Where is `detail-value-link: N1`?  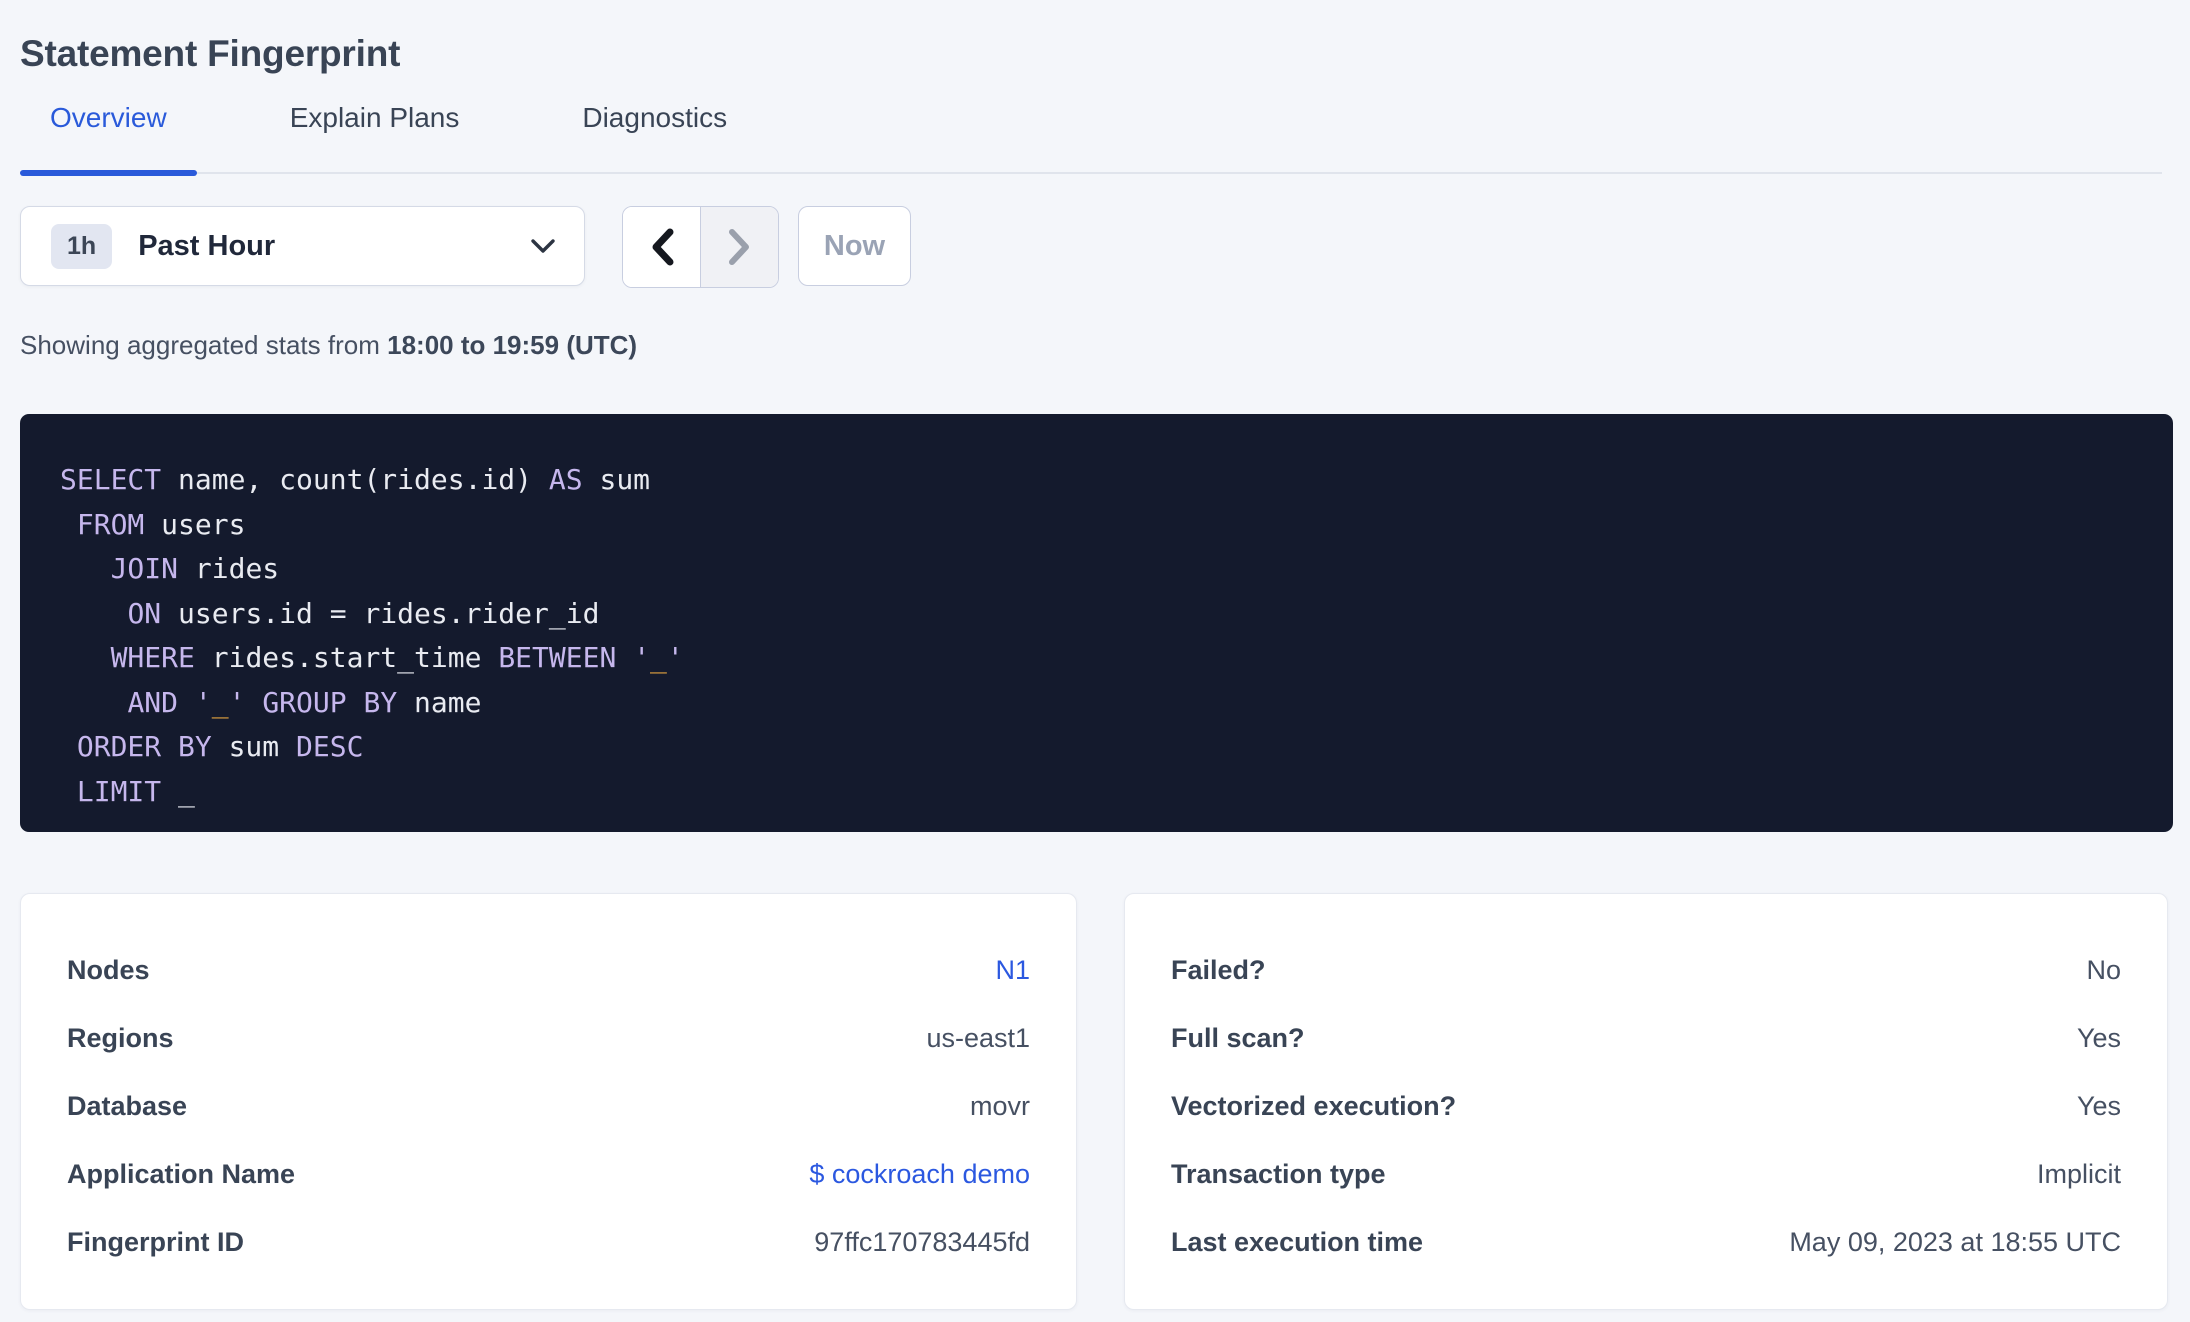 detail-value-link: N1 is located at coordinates (1012, 970).